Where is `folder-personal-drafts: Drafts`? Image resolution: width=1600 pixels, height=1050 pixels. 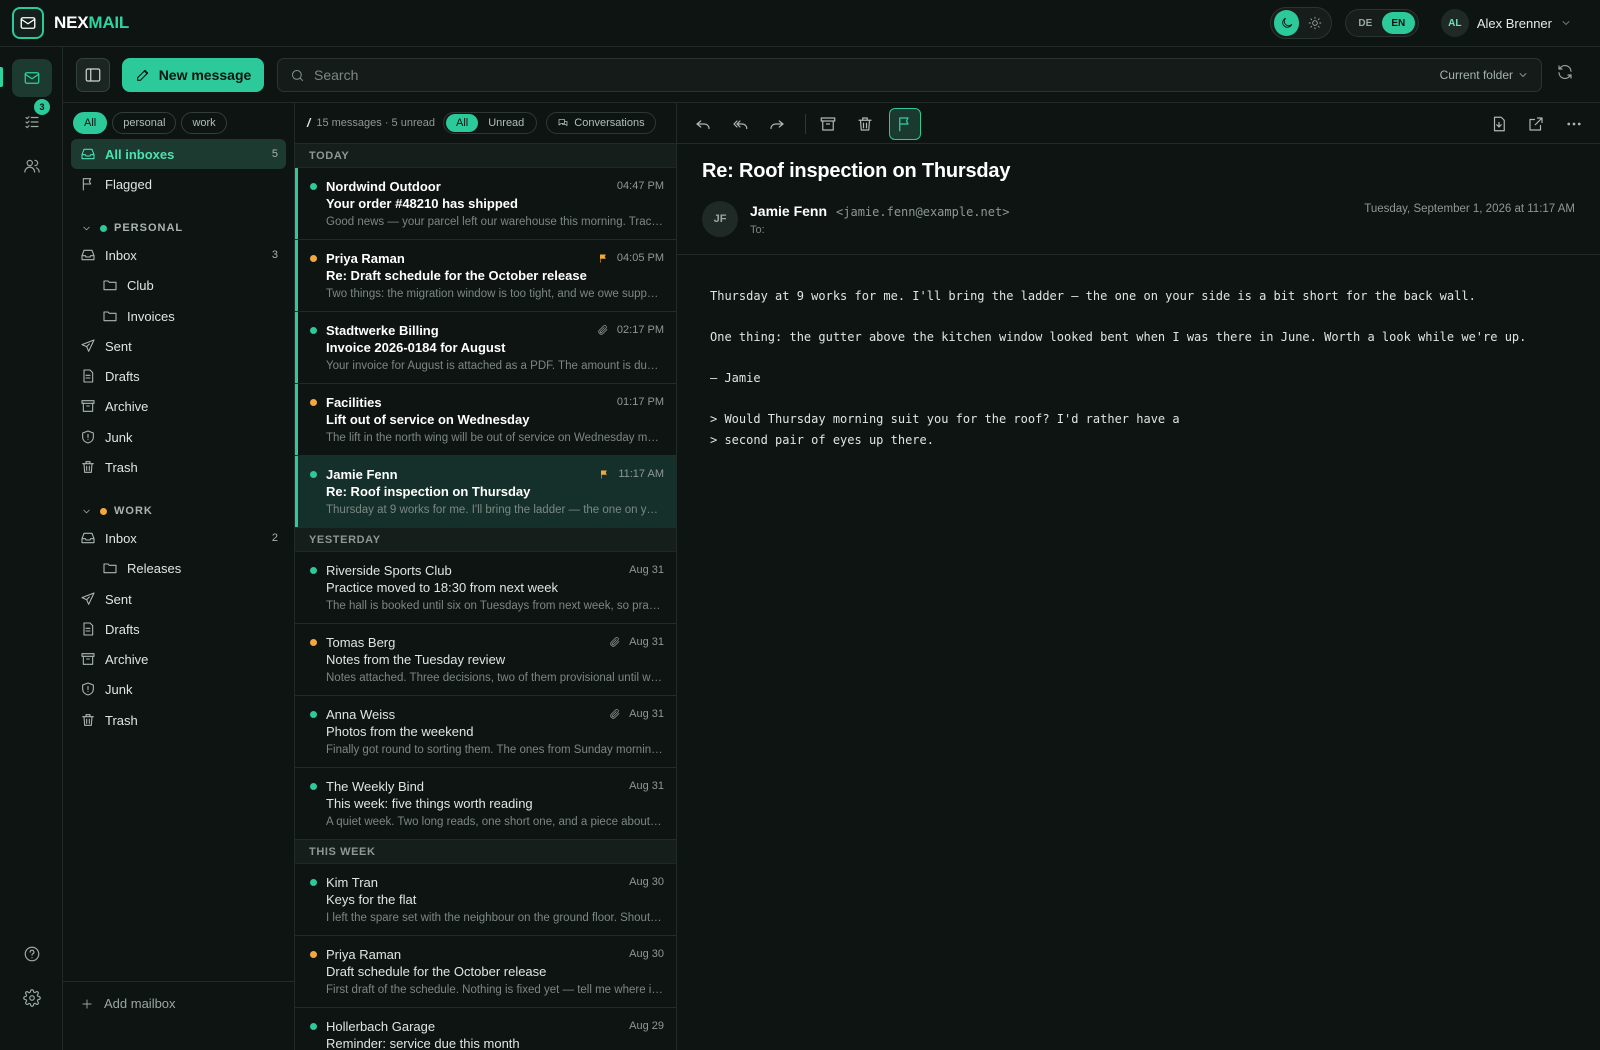
folder-personal-drafts: Drafts is located at coordinates (178, 376).